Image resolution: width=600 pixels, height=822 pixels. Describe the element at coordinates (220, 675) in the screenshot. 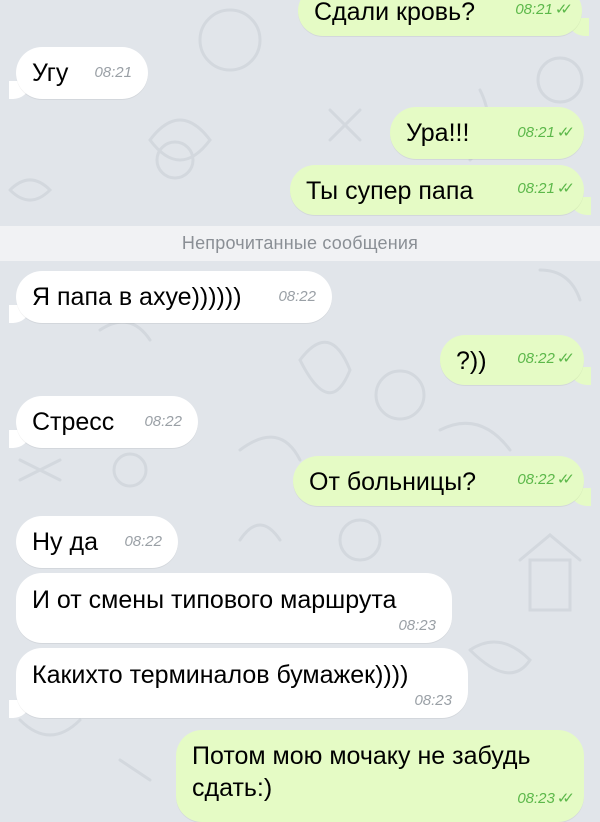

I see `message-text: Какихто терминалов бумажек))))` at that location.